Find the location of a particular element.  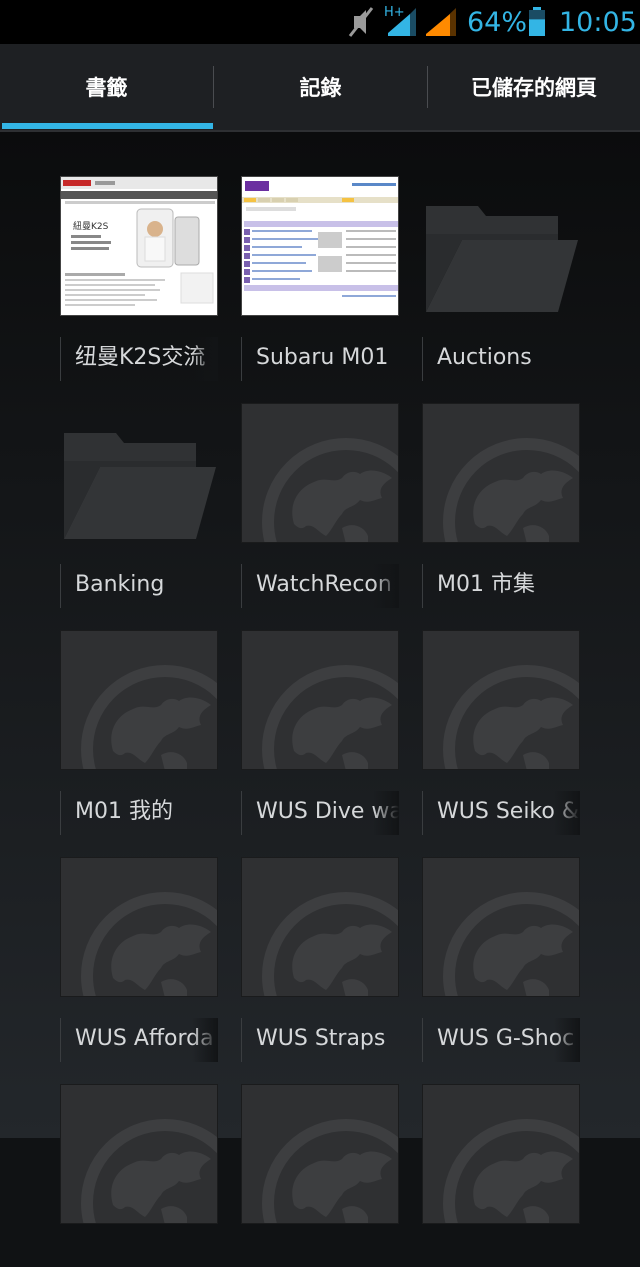

clock: 10:05 is located at coordinates (598, 22).